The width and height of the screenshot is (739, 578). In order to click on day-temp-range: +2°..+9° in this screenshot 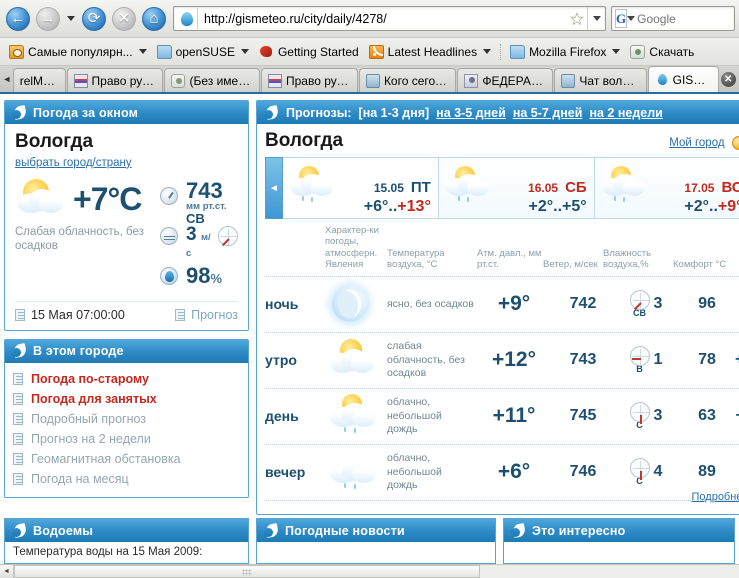, I will do `click(668, 207)`.